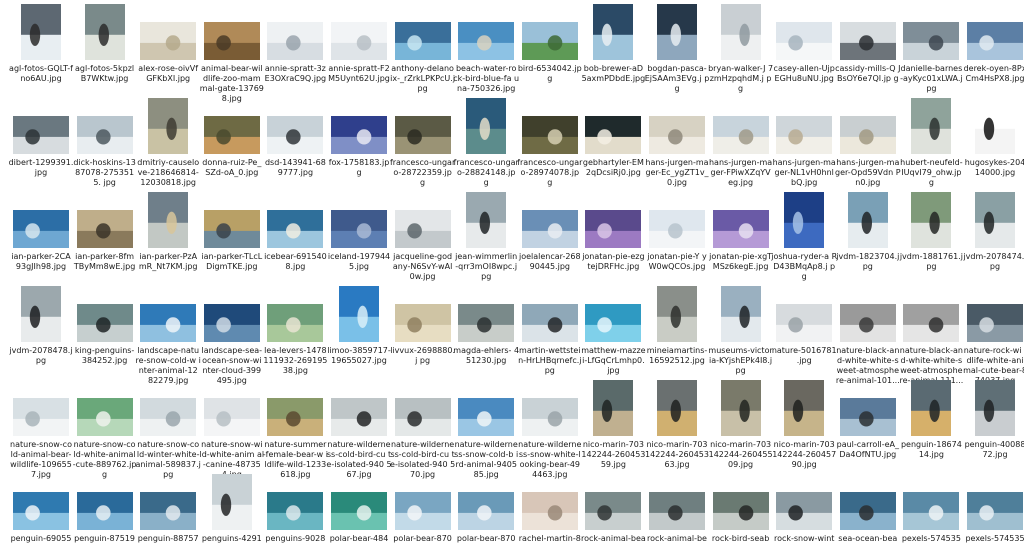 This screenshot has height=548, width=1024. What do you see at coordinates (677, 232) in the screenshot?
I see `file-item: jonatan-pie-Y yW0wQCOs.jpg` at bounding box center [677, 232].